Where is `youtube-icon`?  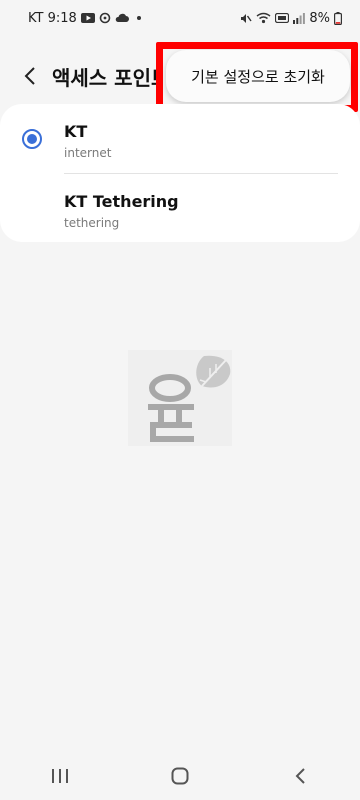
youtube-icon is located at coordinates (87, 18).